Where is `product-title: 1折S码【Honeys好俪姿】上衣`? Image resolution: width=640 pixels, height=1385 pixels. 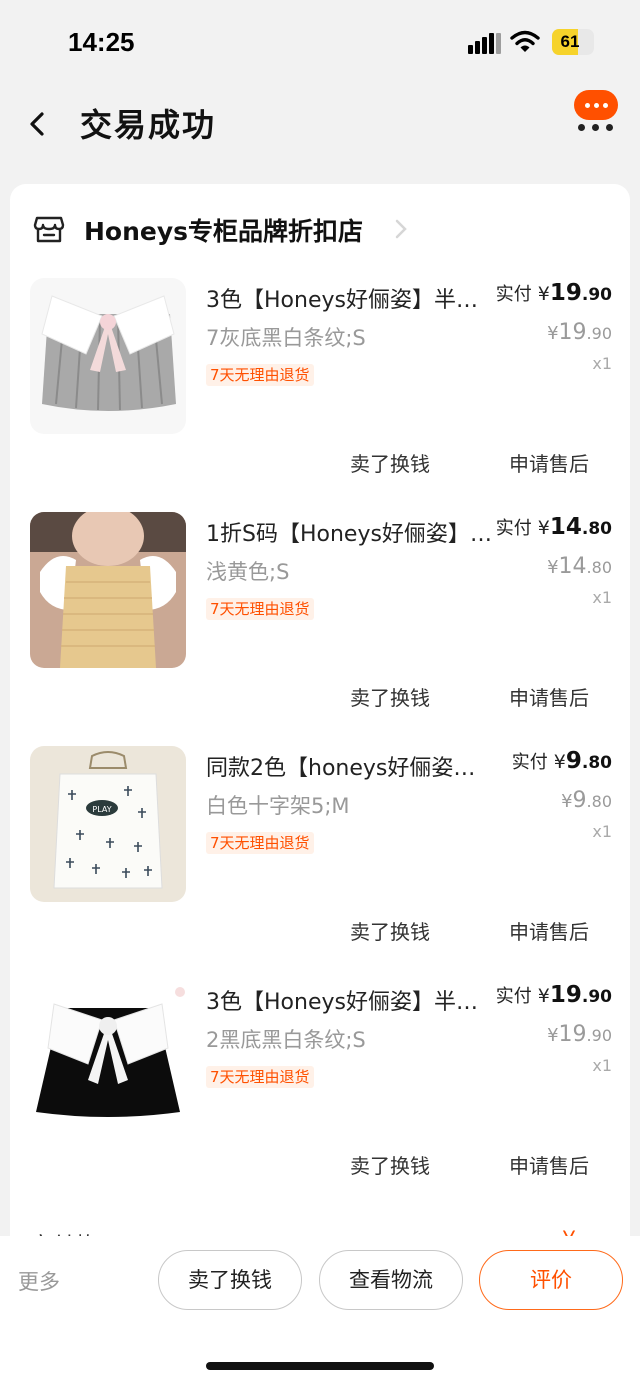 product-title: 1折S码【Honeys好俪姿】上衣 is located at coordinates (349, 532).